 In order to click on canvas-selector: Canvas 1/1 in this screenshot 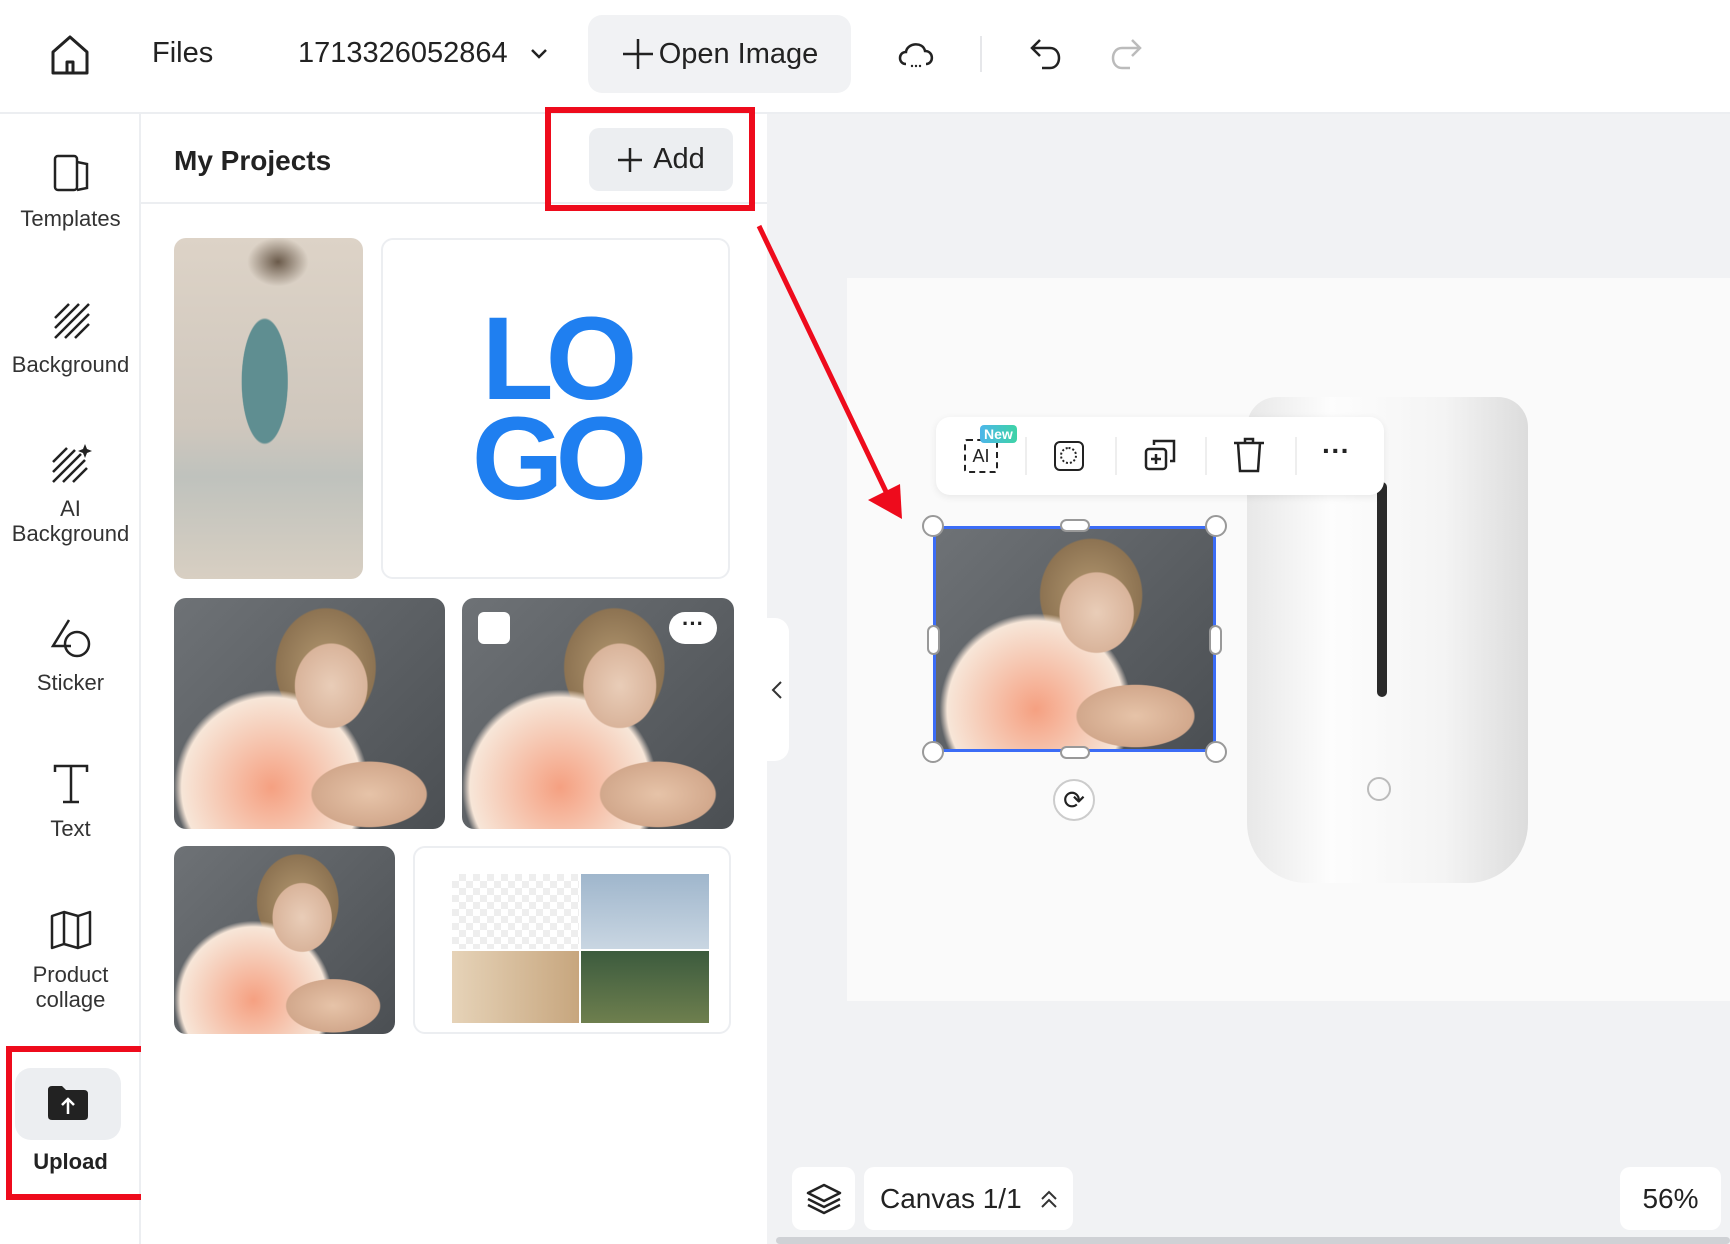, I will do `click(968, 1198)`.